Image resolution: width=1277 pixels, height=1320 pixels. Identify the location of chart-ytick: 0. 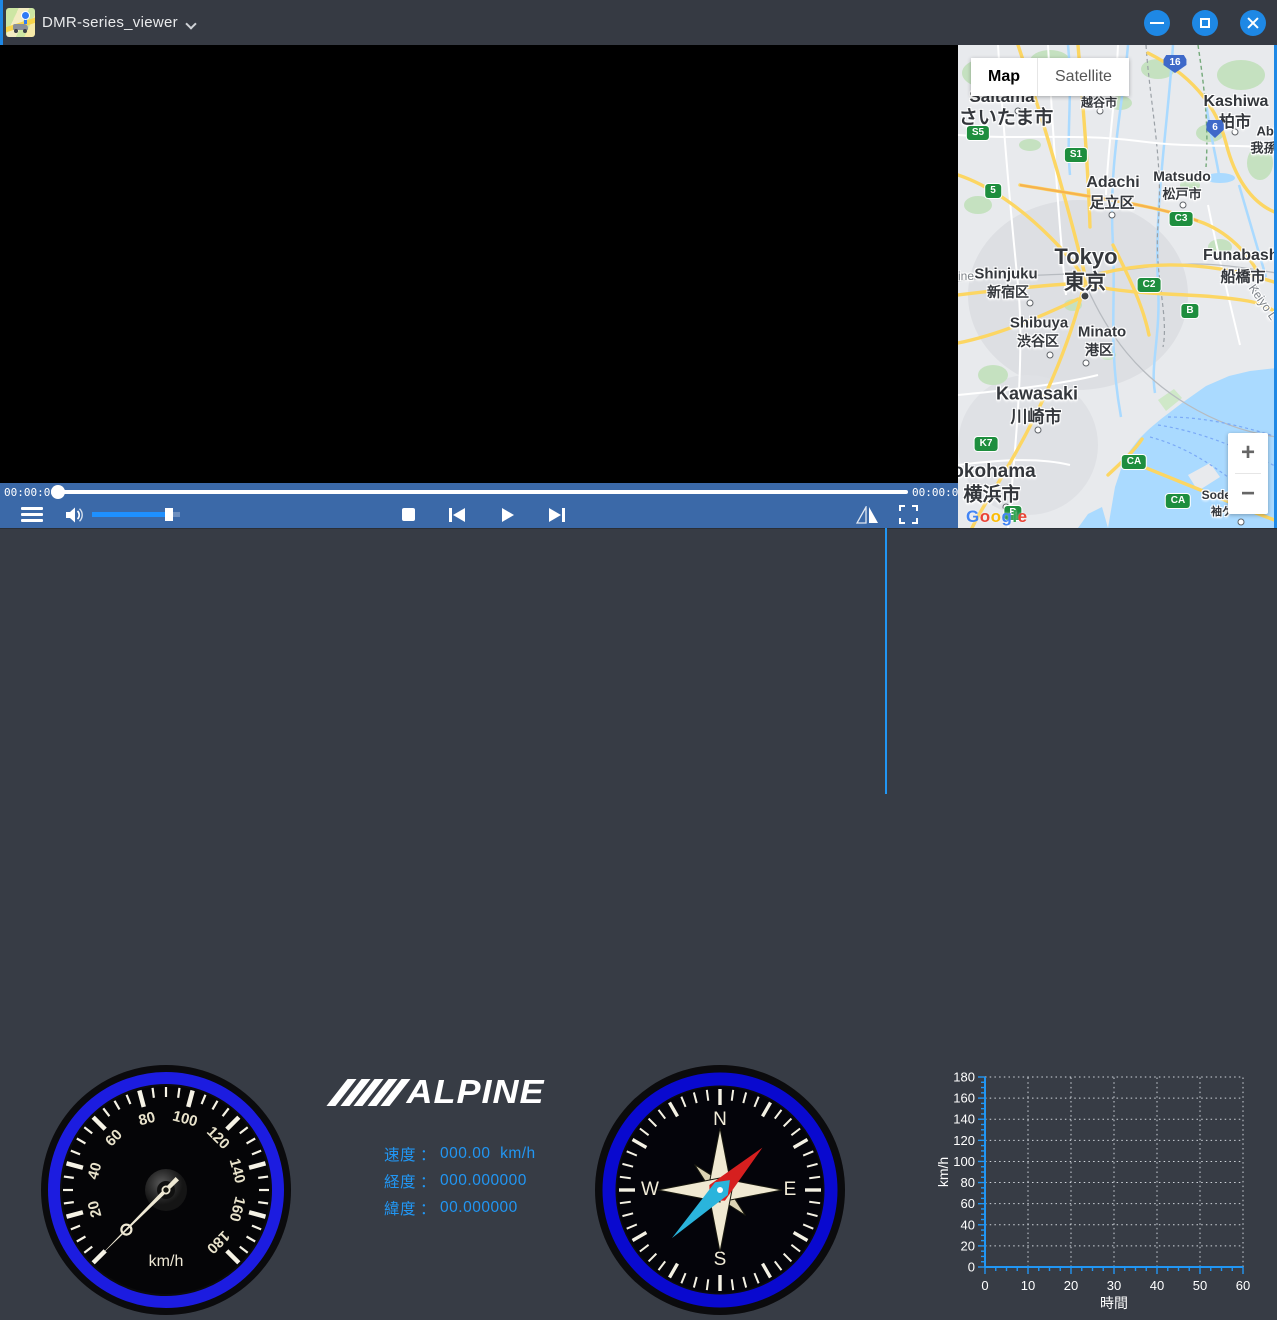
(971, 1267).